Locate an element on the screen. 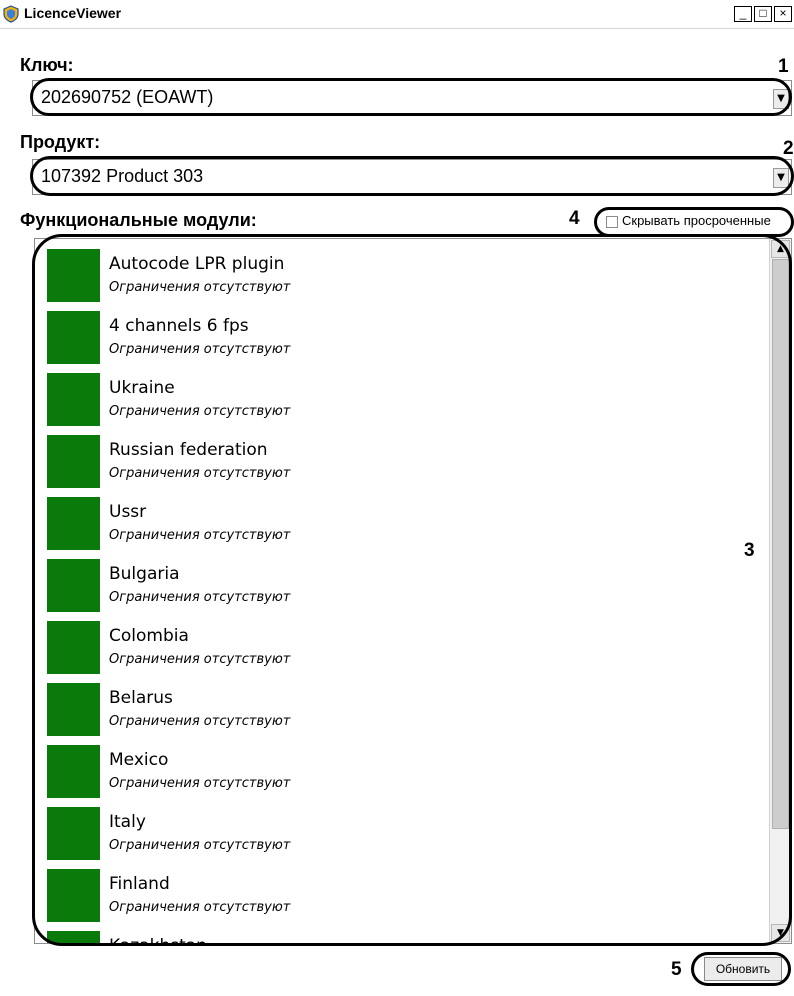 This screenshot has height=996, width=794. title-bar: LicenceViewer _ □ × is located at coordinates (397, 14).